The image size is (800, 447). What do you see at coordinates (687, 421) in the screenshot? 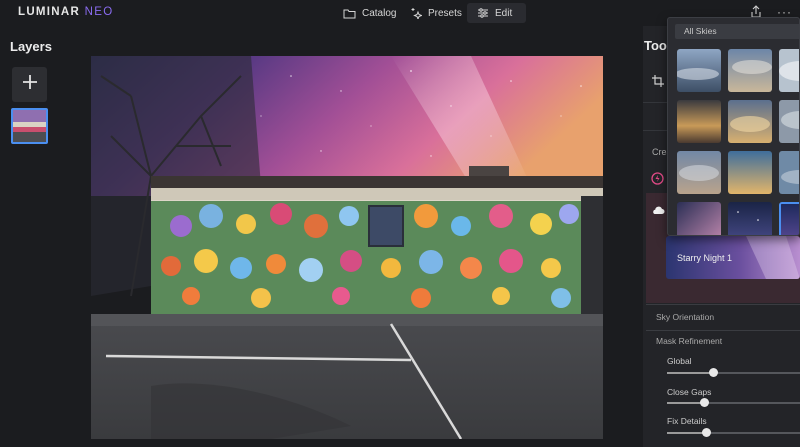
I see `slider-label-fix-details: Fix Details` at bounding box center [687, 421].